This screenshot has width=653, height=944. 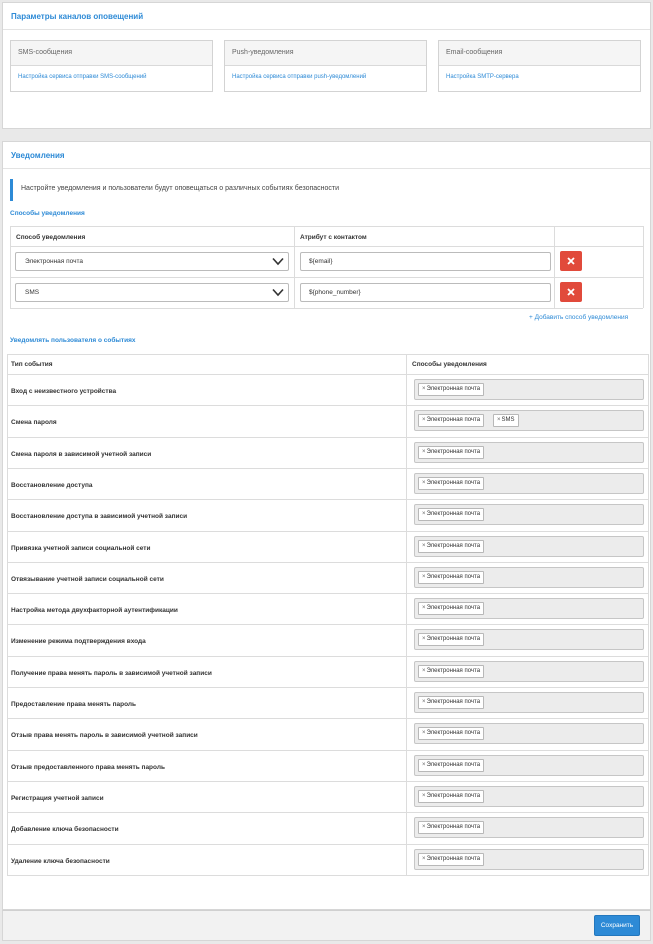 I want to click on method-select-value: SMS, so click(x=32, y=292).